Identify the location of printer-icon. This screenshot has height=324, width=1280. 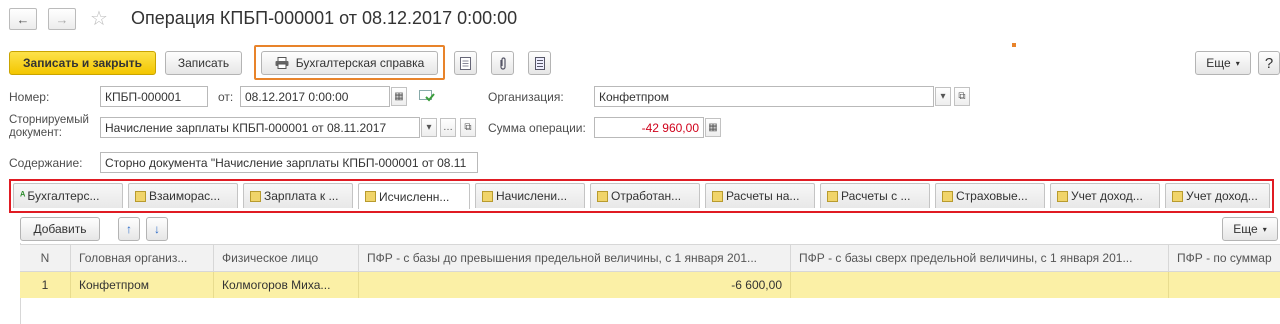
(282, 63).